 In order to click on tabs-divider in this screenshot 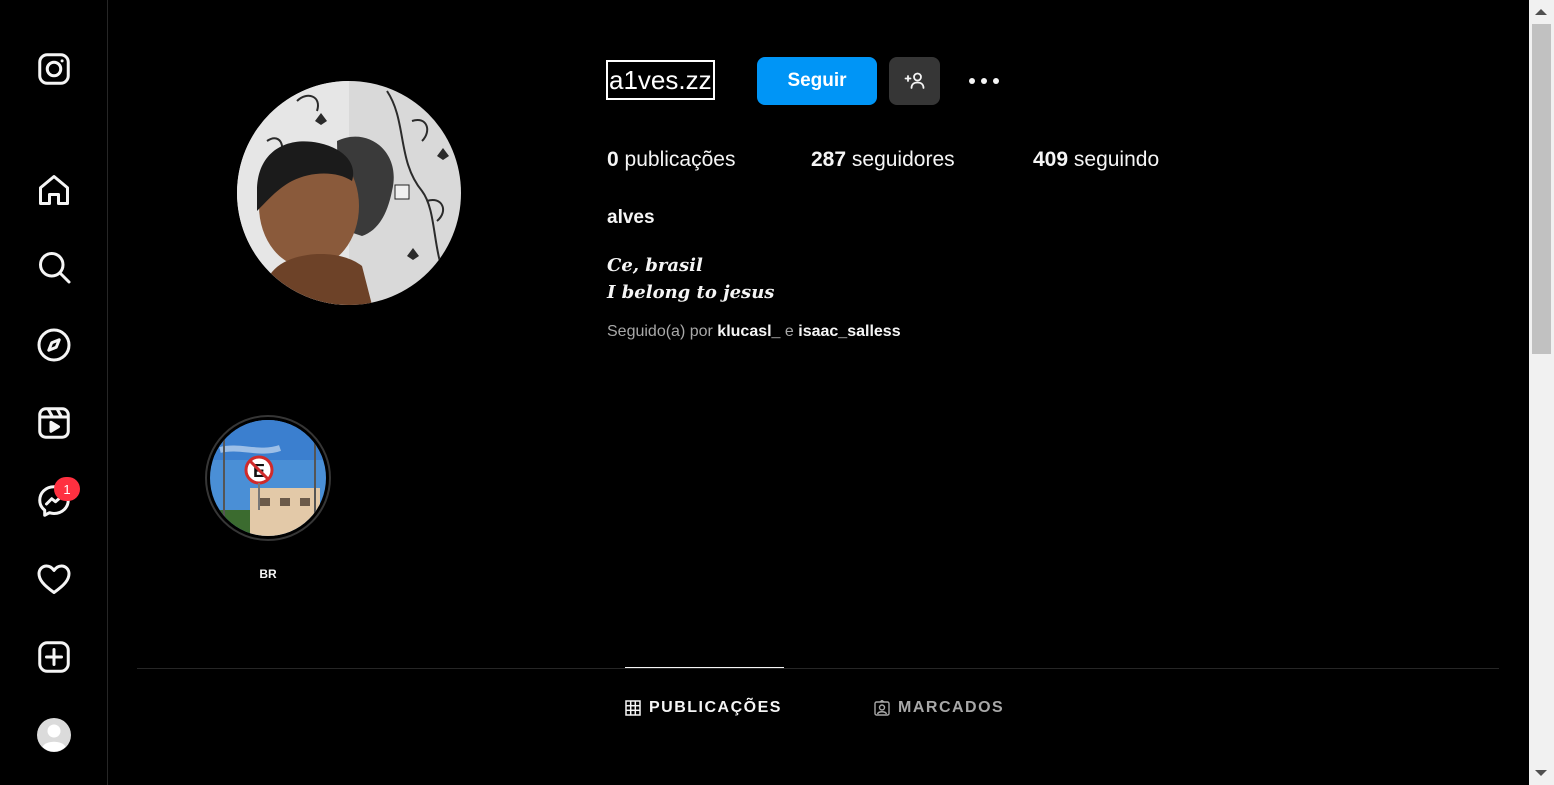, I will do `click(818, 668)`.